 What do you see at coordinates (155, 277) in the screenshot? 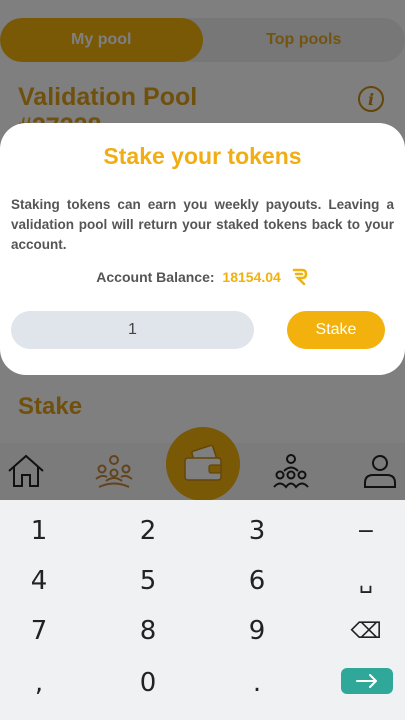
I see `balance-label: Account Balance:` at bounding box center [155, 277].